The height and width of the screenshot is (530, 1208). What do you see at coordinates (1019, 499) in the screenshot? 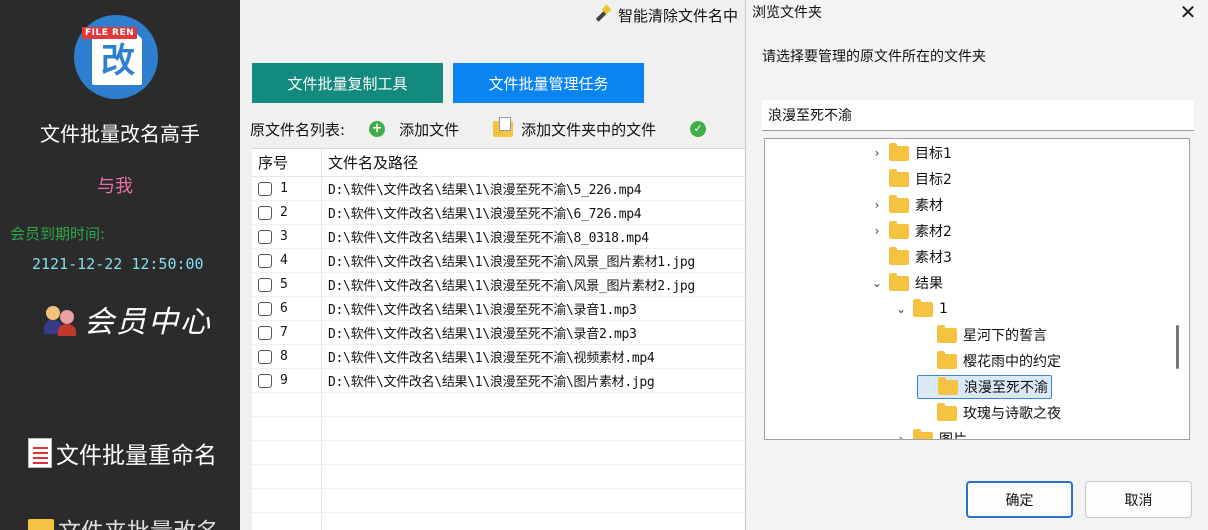
I see `ok-button: 确定` at bounding box center [1019, 499].